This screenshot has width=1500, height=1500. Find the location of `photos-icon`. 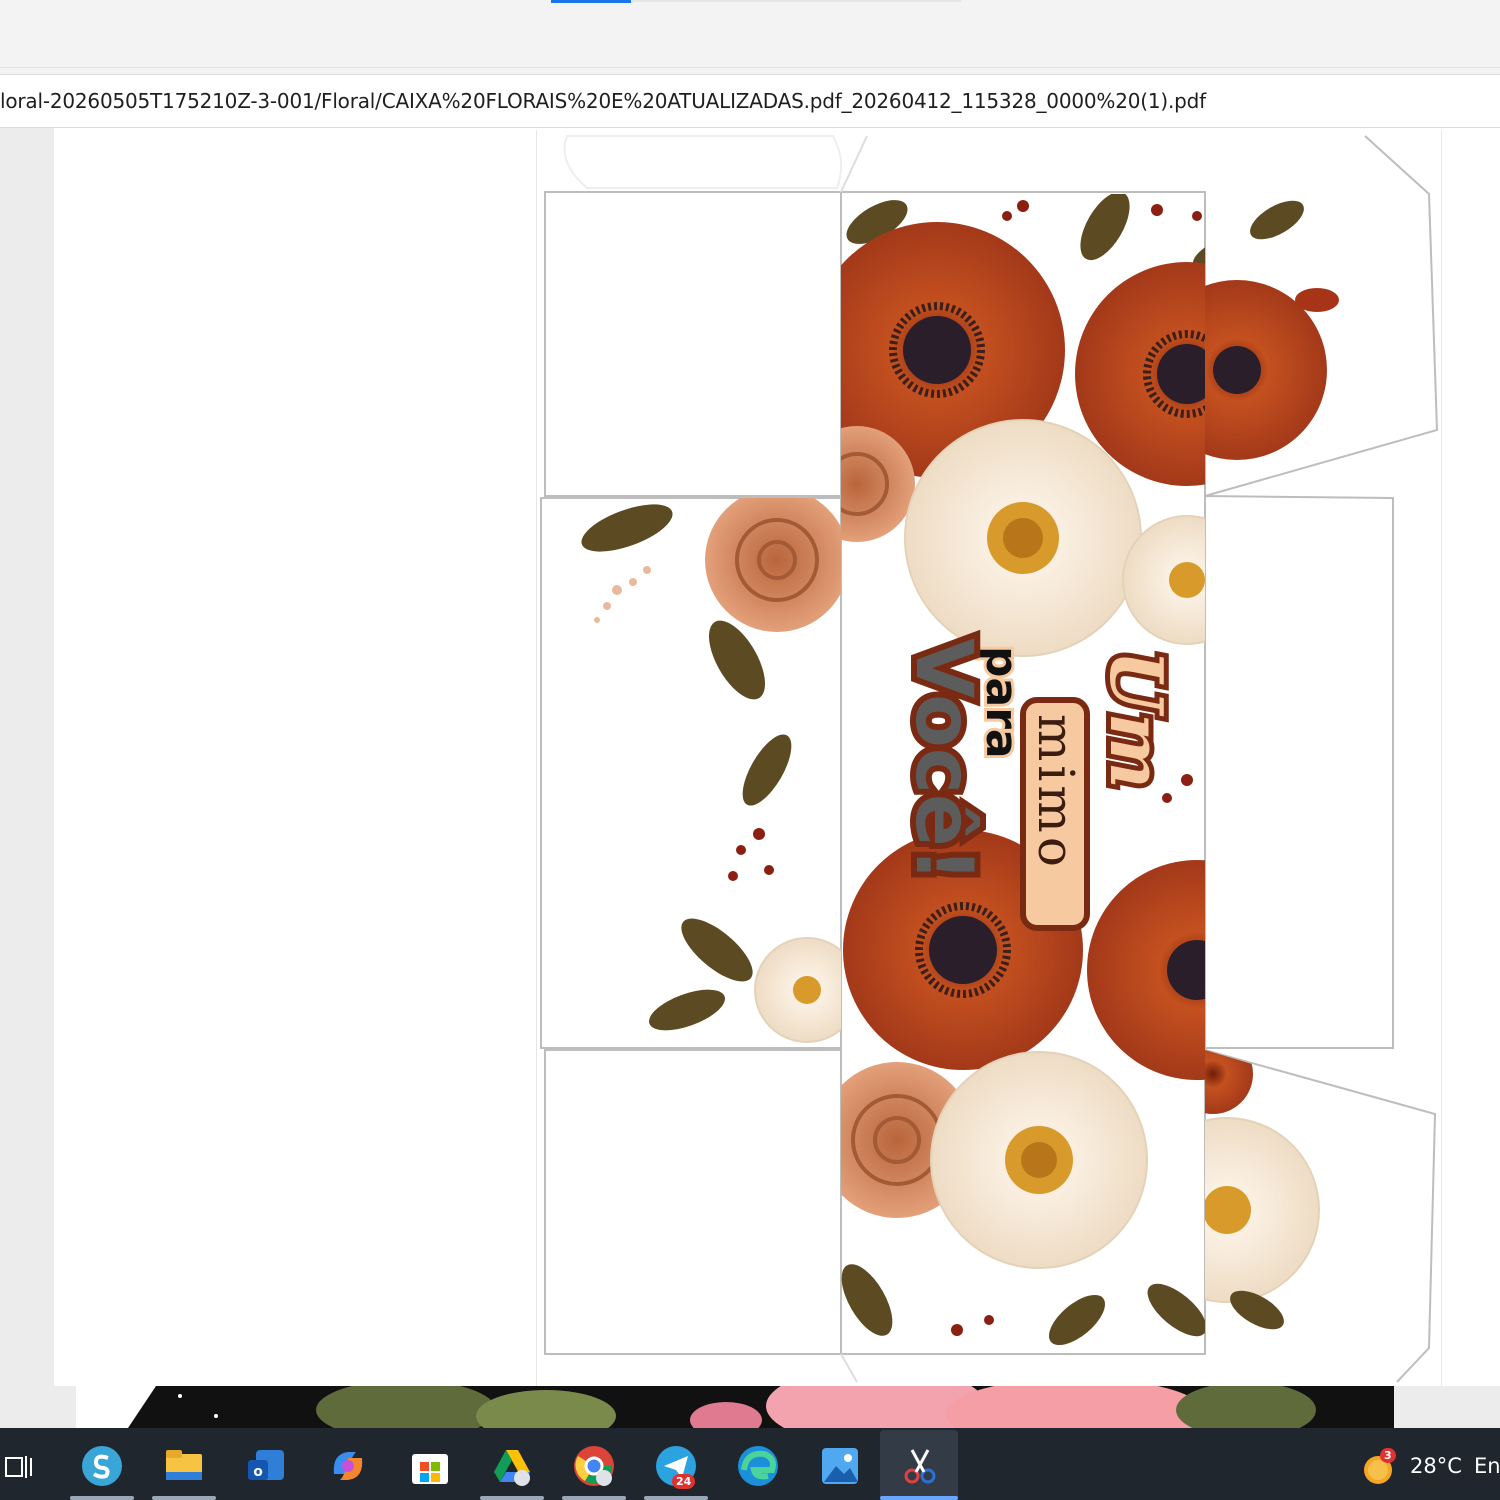

photos-icon is located at coordinates (840, 1466).